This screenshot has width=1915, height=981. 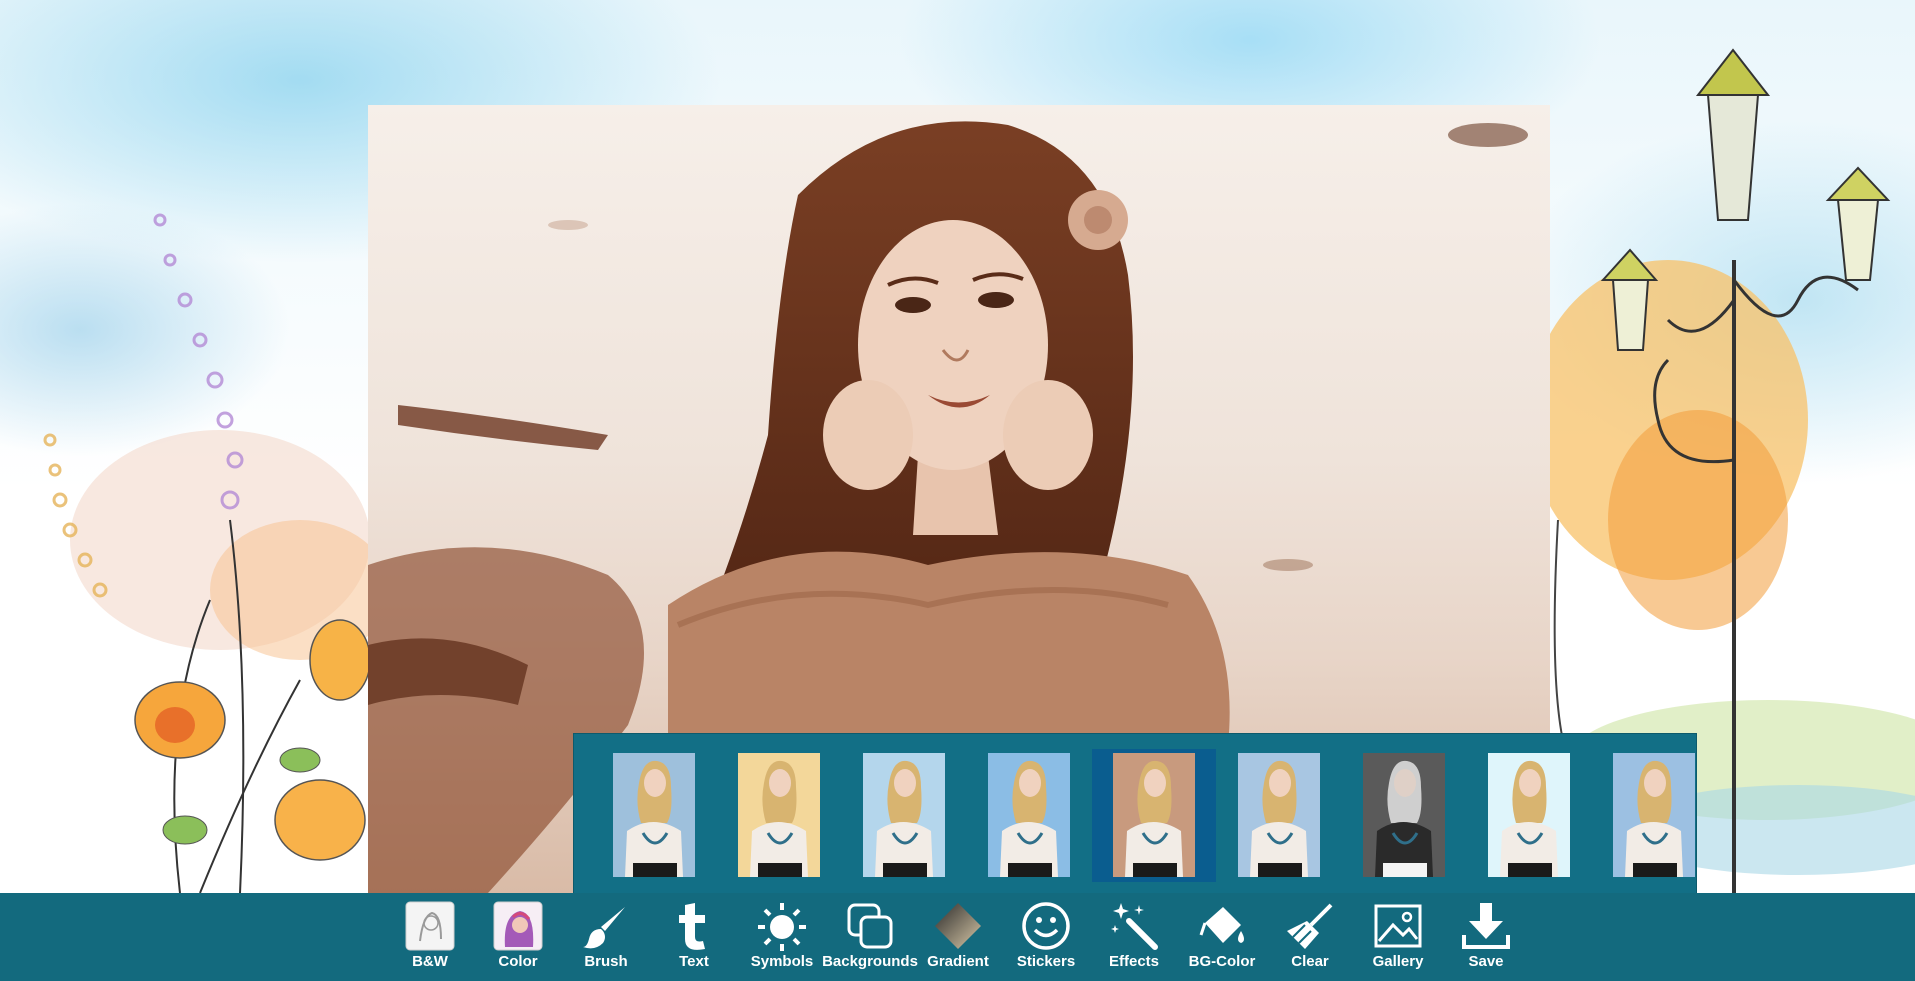 What do you see at coordinates (430, 926) in the screenshot?
I see `bw-thumbnail-icon` at bounding box center [430, 926].